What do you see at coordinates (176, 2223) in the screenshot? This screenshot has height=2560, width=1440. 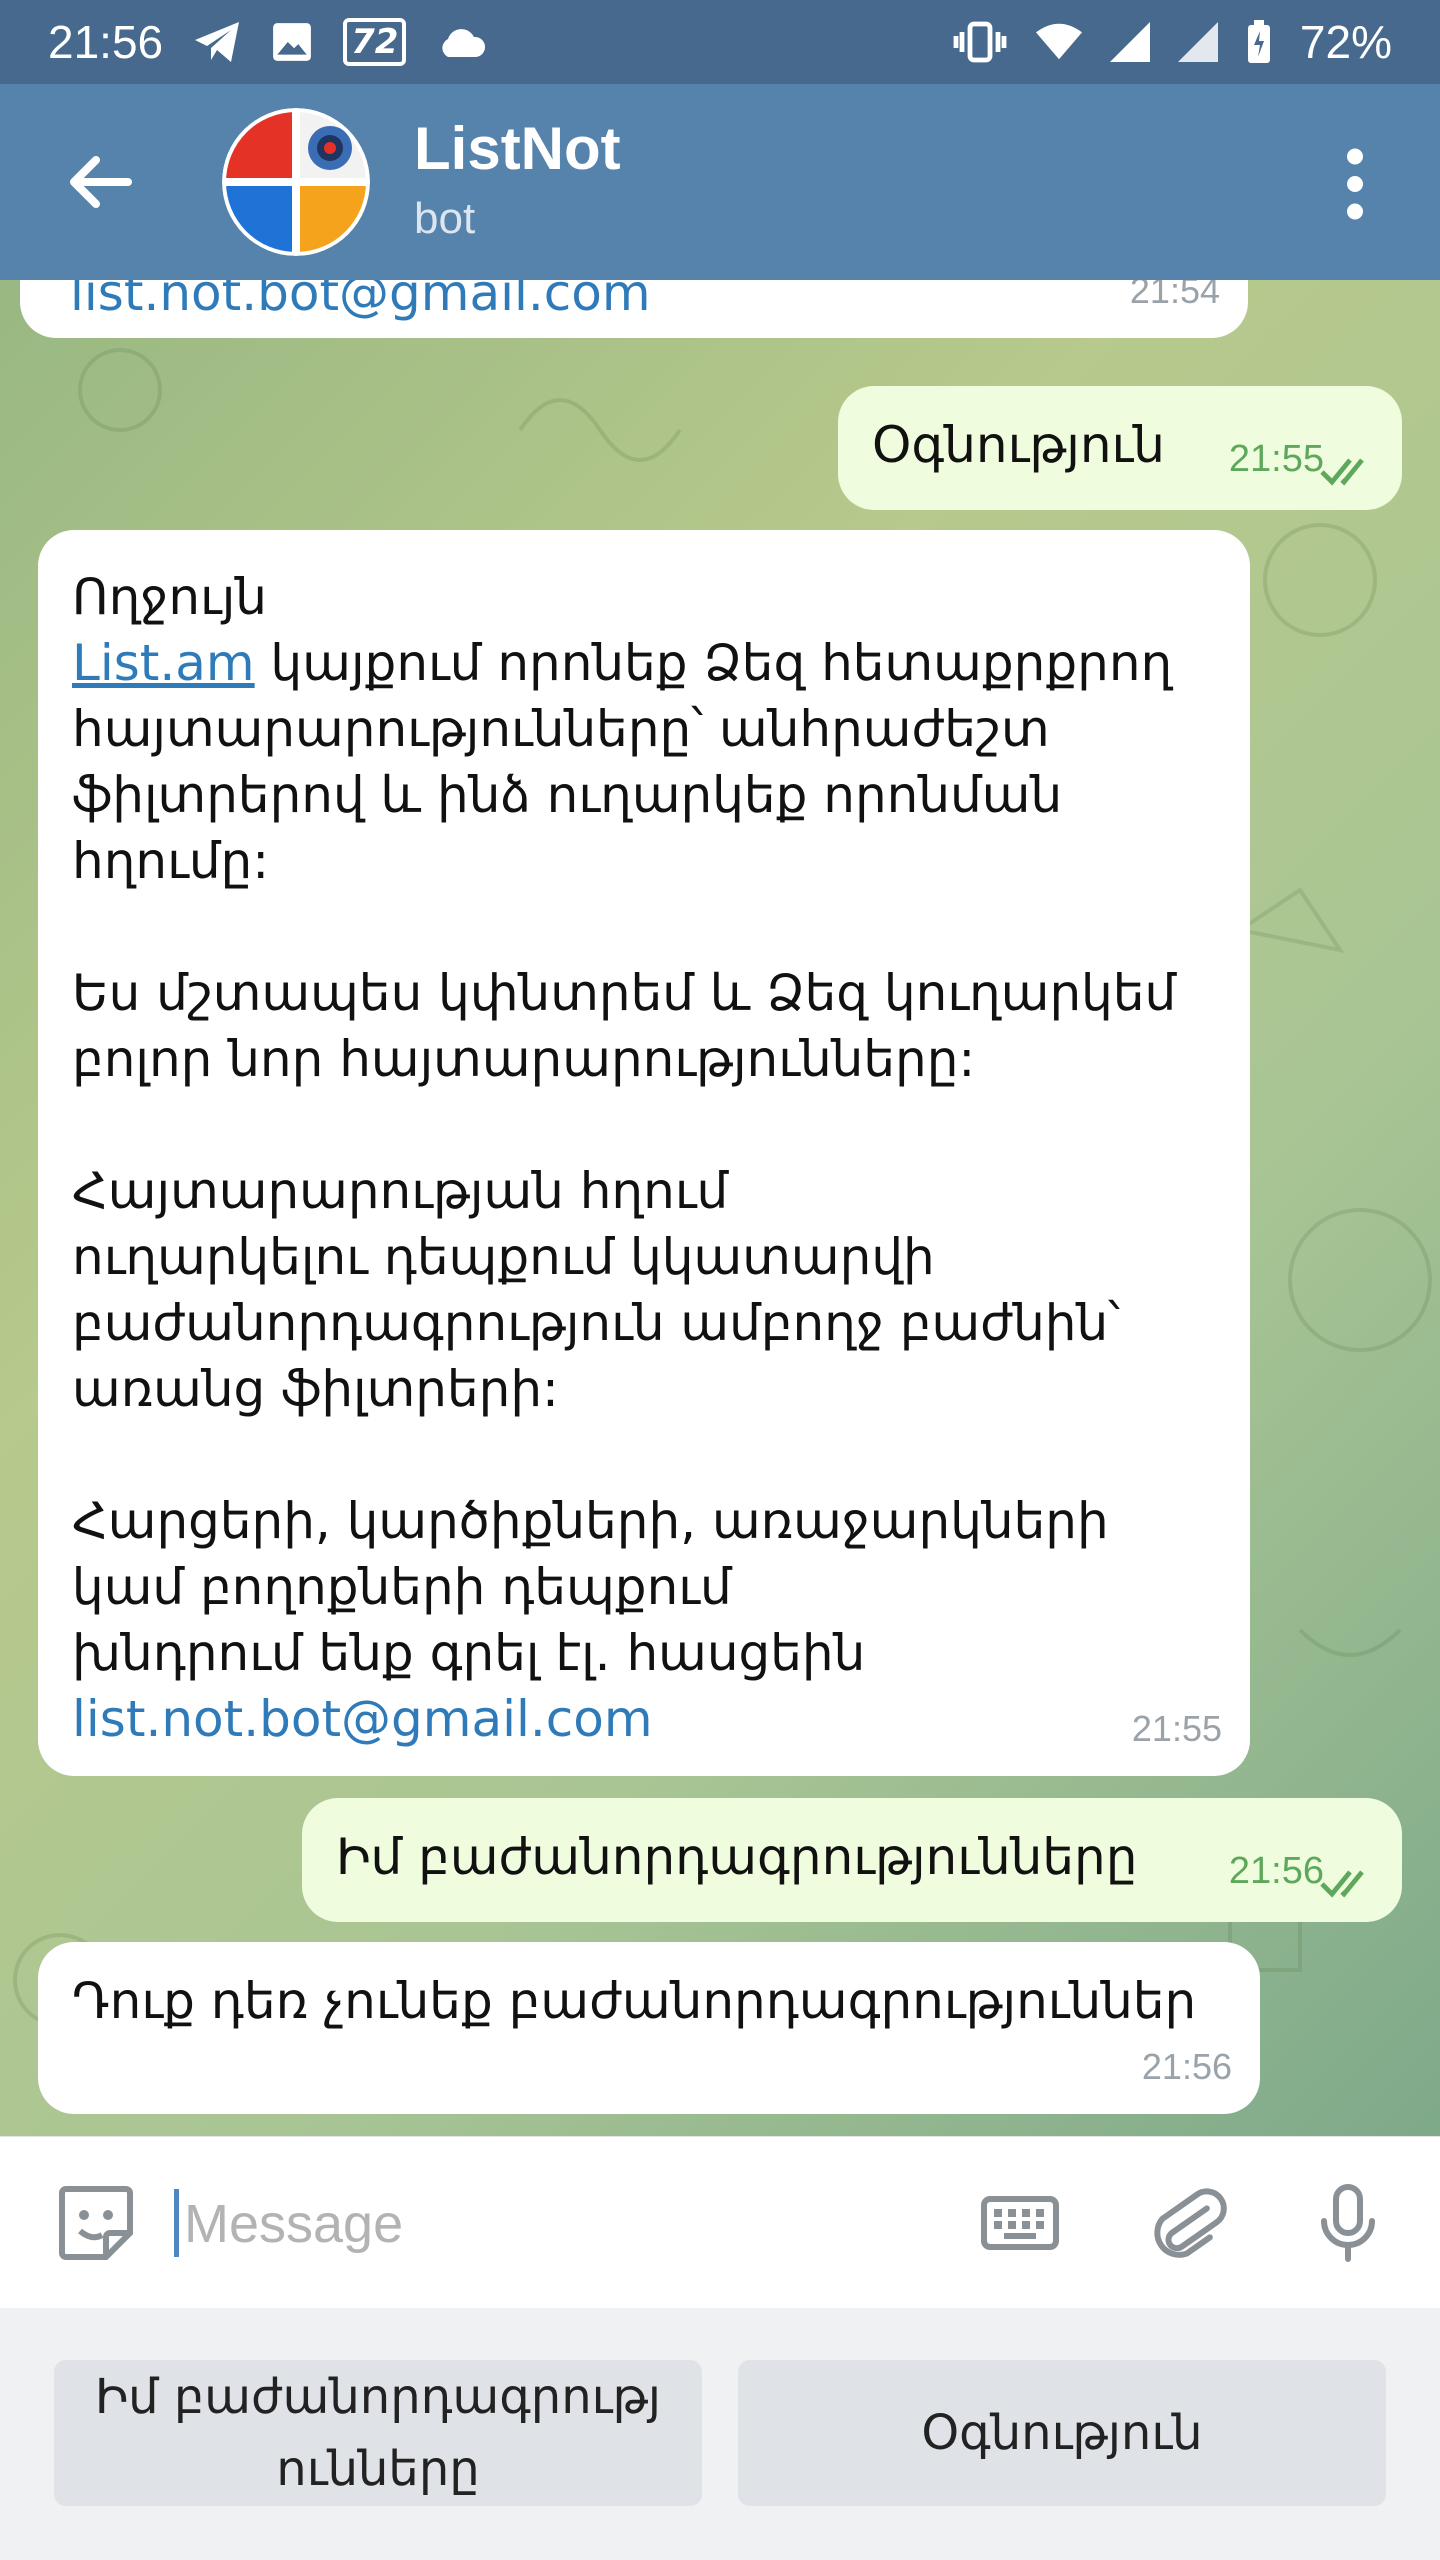 I see `text-cursor` at bounding box center [176, 2223].